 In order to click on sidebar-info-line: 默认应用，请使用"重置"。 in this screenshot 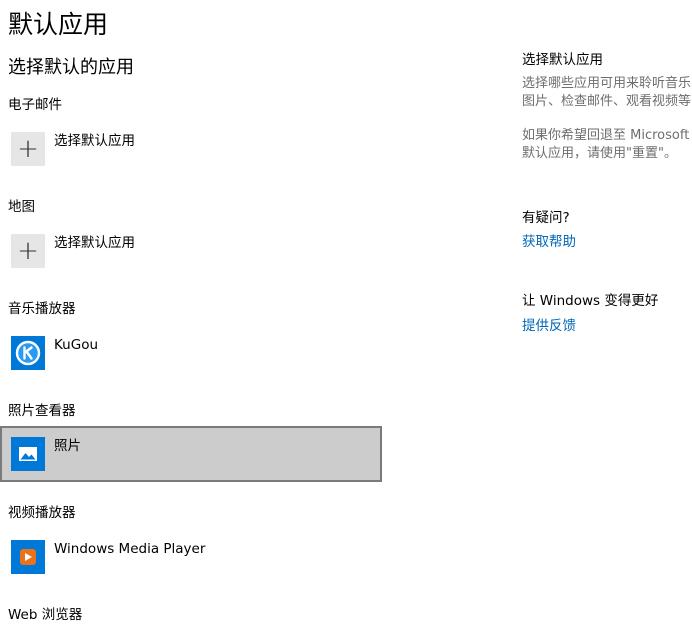, I will do `click(599, 153)`.